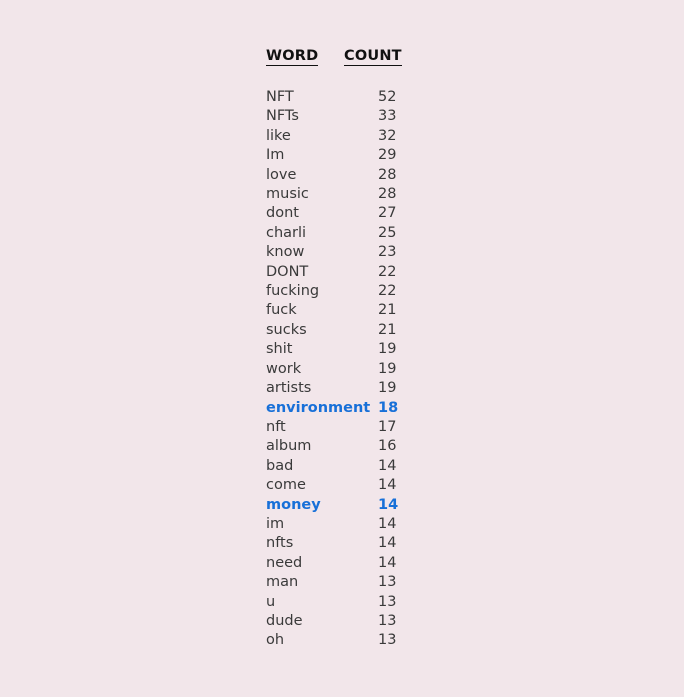 This screenshot has width=684, height=697. I want to click on cell-word: dude, so click(284, 620).